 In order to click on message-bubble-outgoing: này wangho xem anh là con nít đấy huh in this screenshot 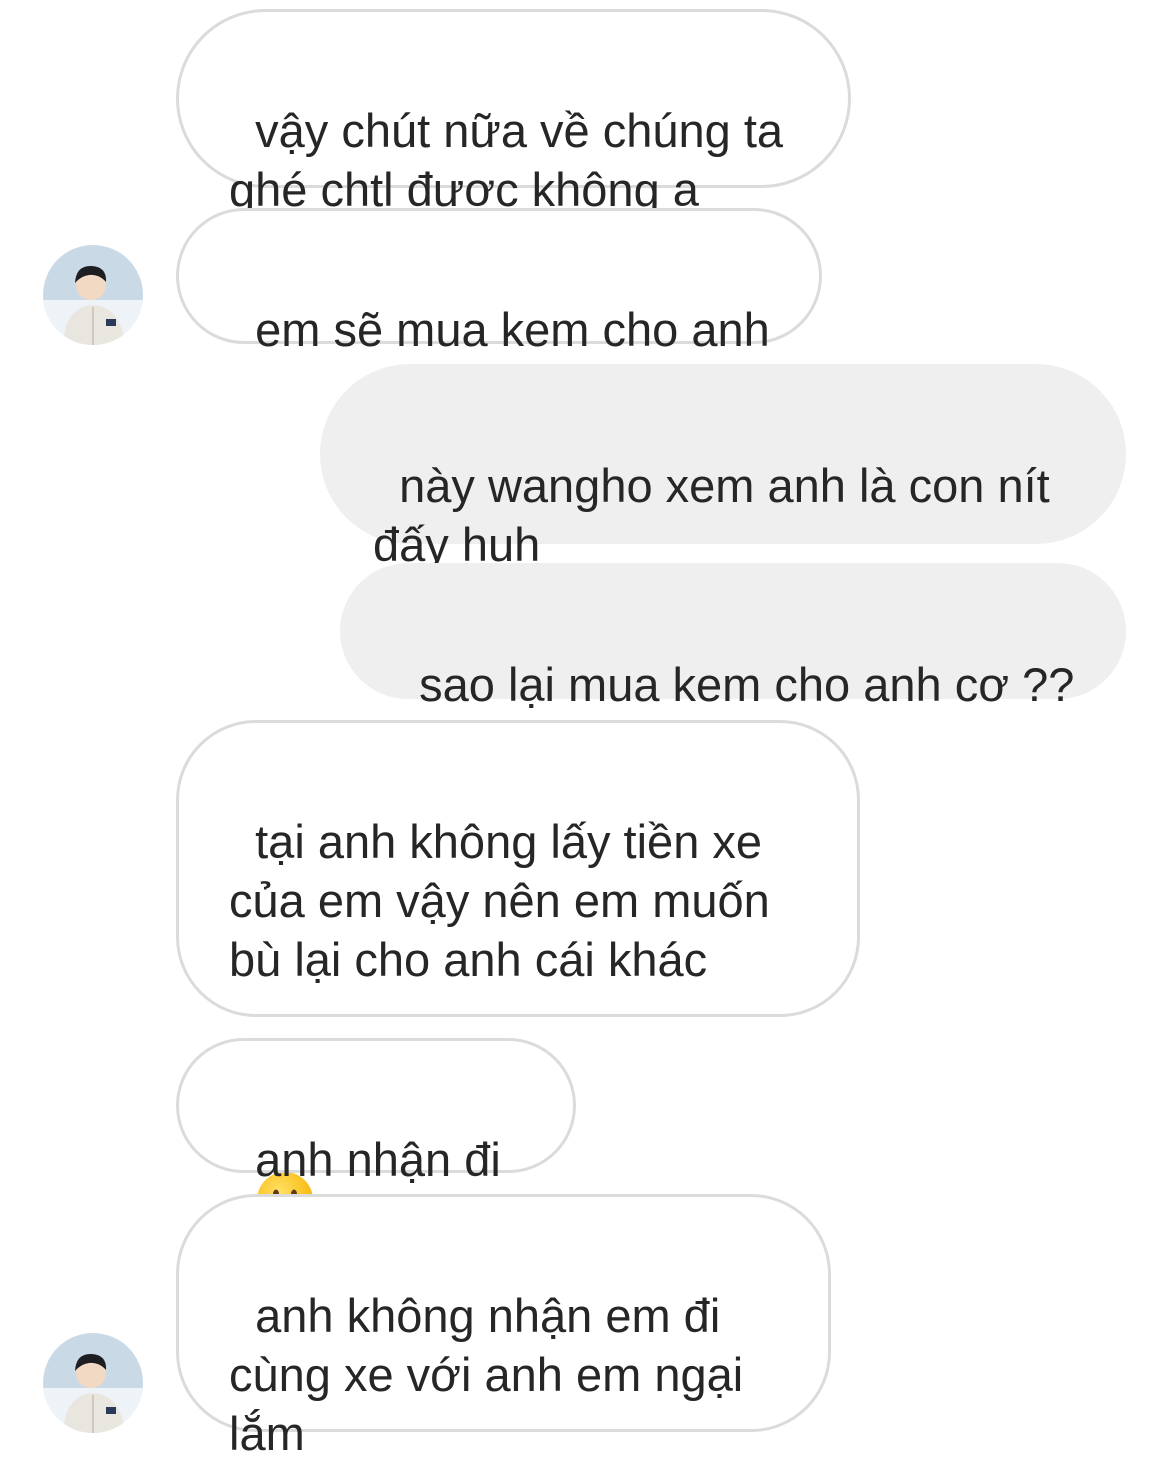, I will do `click(723, 467)`.